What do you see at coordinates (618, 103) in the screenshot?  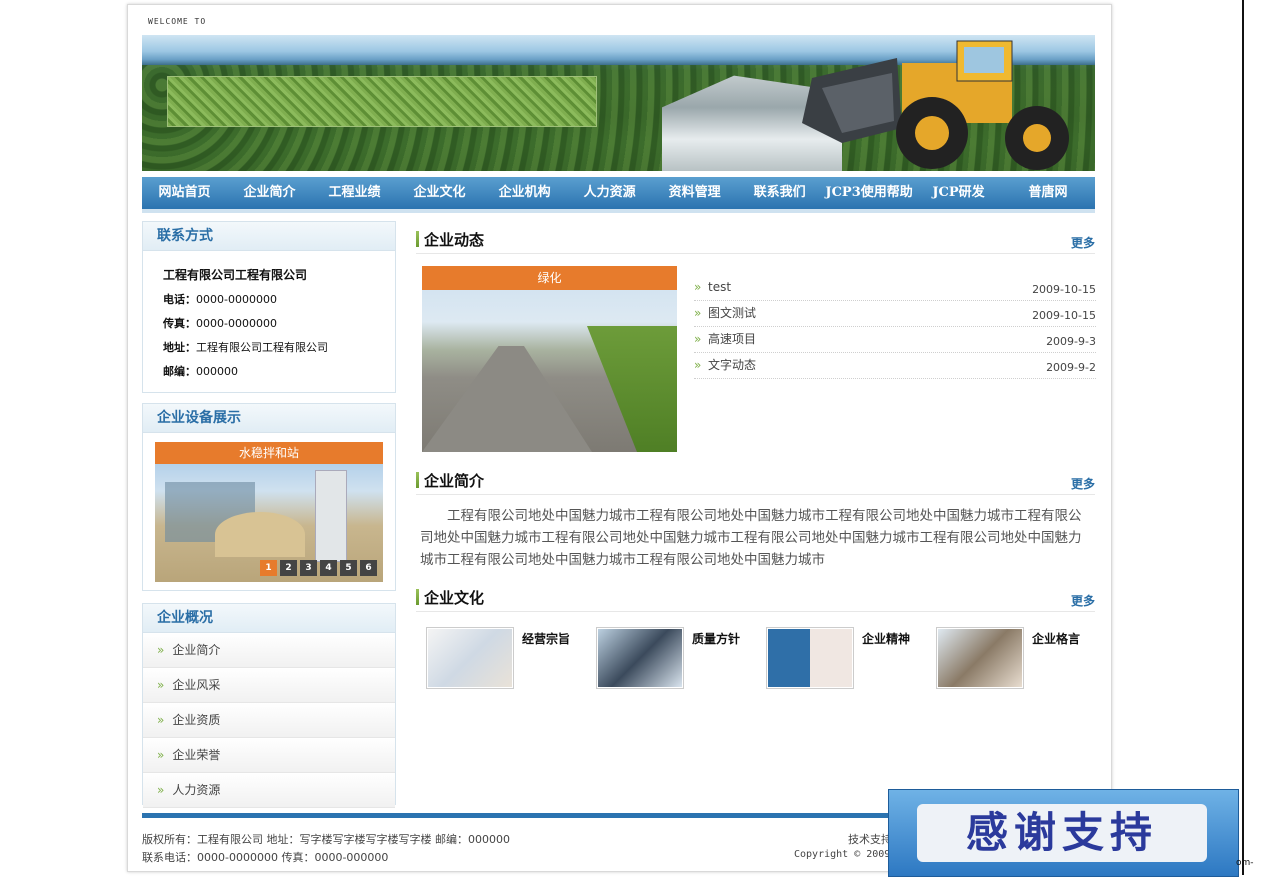 I see `header-banner` at bounding box center [618, 103].